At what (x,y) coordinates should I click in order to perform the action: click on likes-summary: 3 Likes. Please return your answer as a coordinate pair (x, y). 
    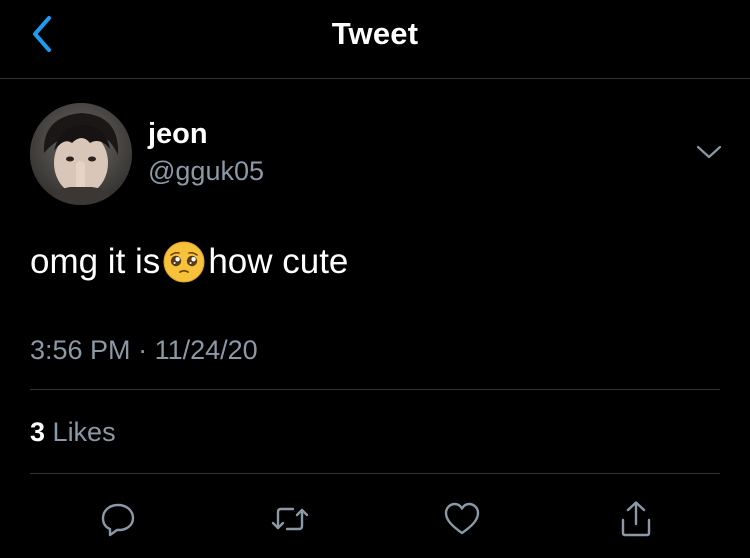
    Looking at the image, I should click on (73, 432).